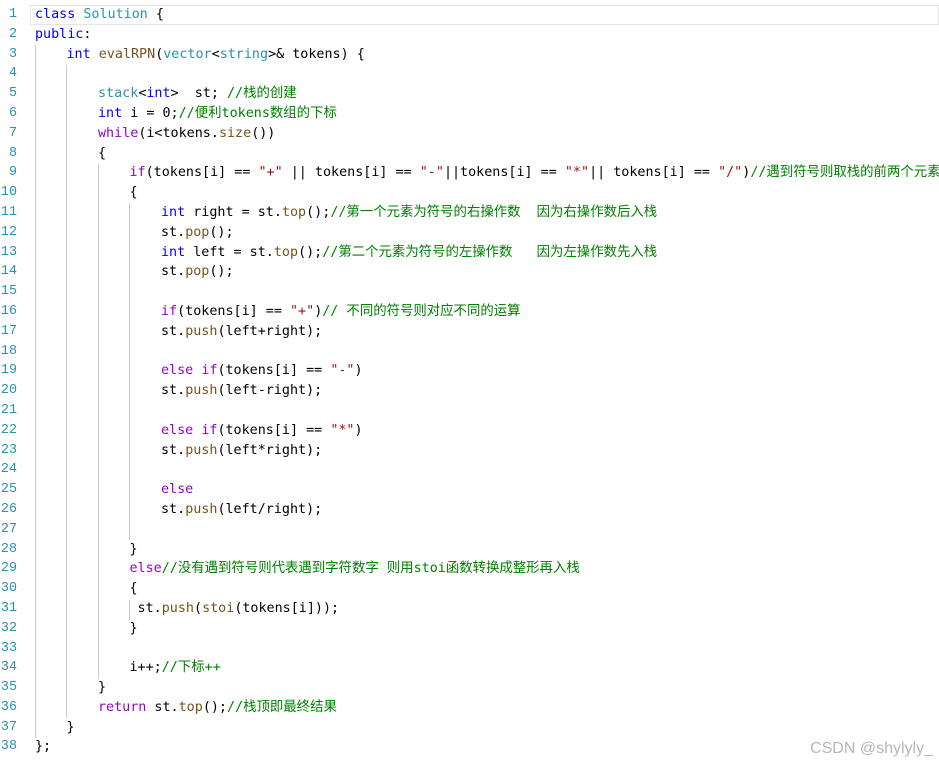  What do you see at coordinates (469, 114) in the screenshot?
I see `code-line: 6 int i = 0;//便利tokens数组的下标` at bounding box center [469, 114].